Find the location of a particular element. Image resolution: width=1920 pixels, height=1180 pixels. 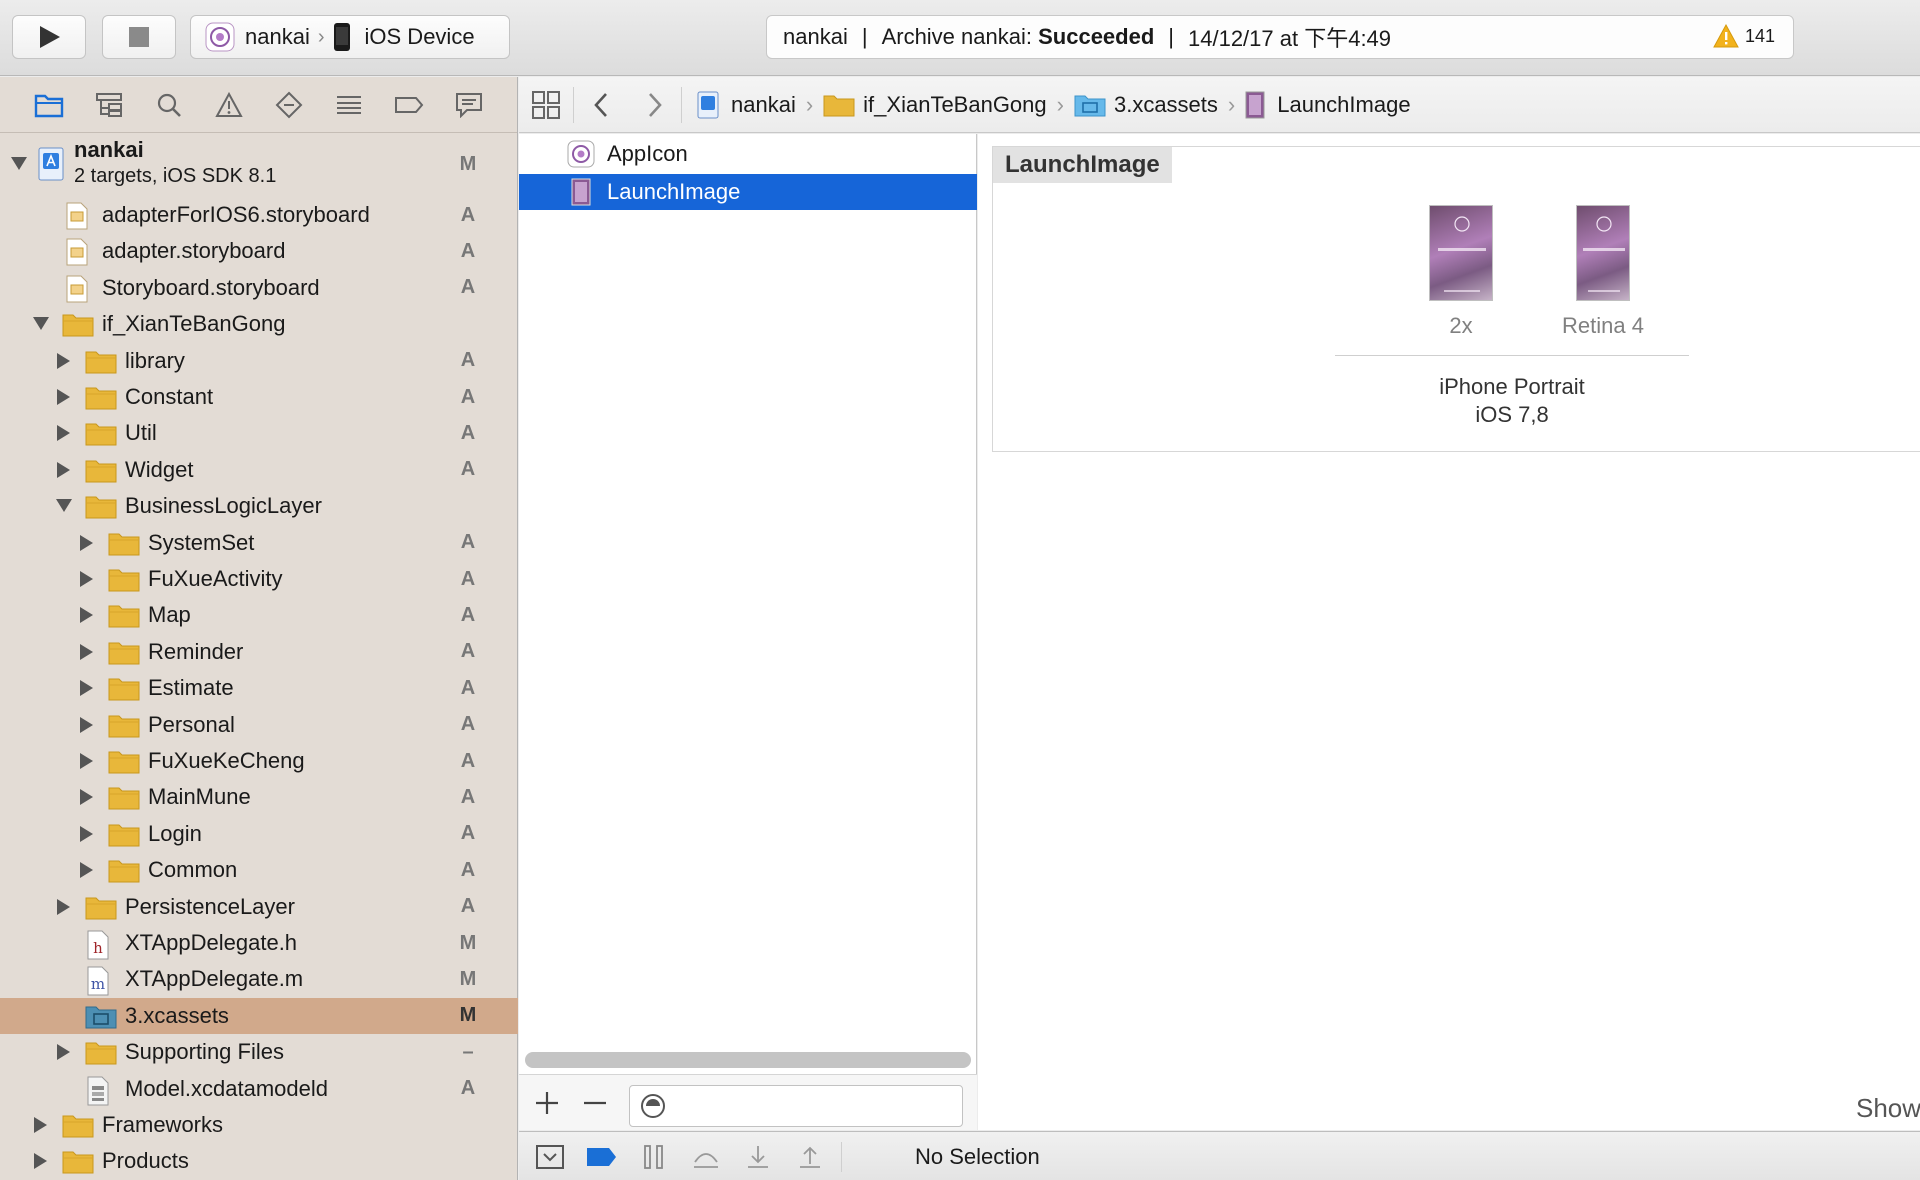

forward-button is located at coordinates (655, 105).